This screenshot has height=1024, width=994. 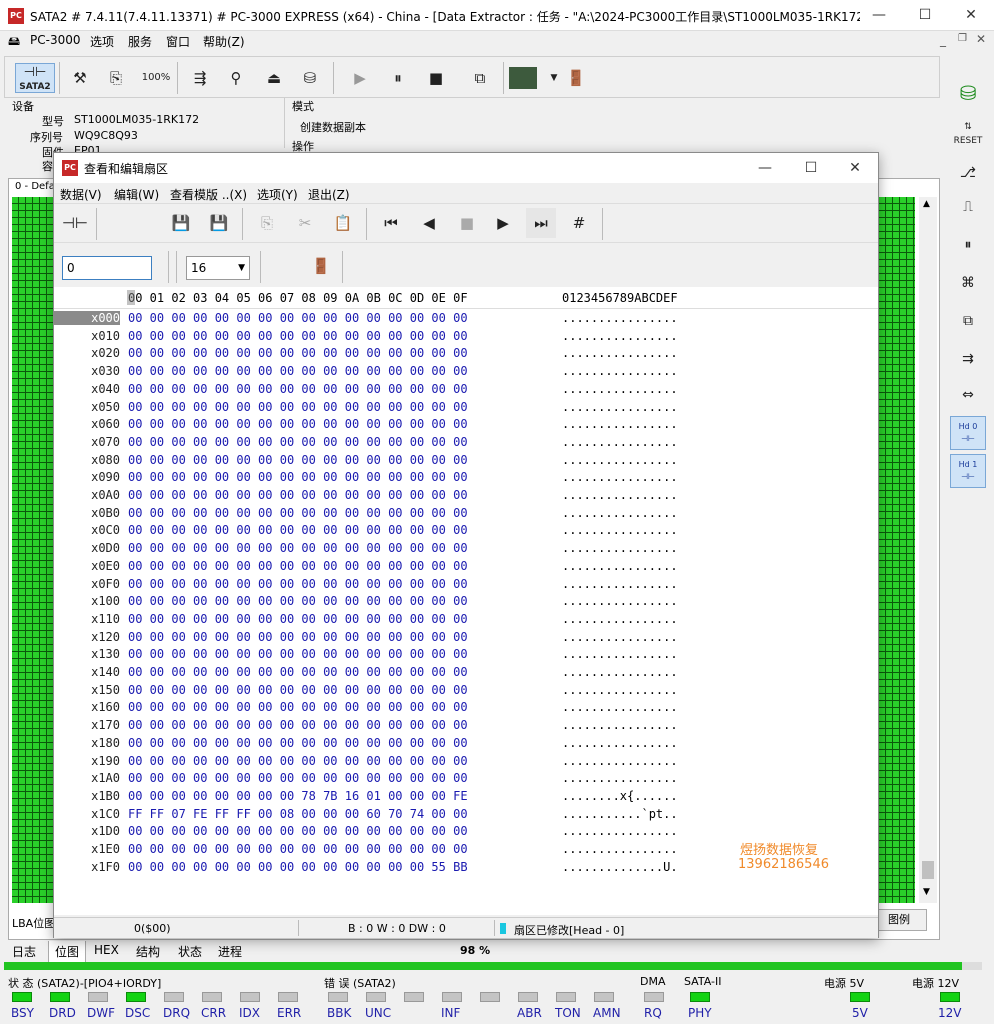 I want to click on menu-service: 服务, so click(x=140, y=41).